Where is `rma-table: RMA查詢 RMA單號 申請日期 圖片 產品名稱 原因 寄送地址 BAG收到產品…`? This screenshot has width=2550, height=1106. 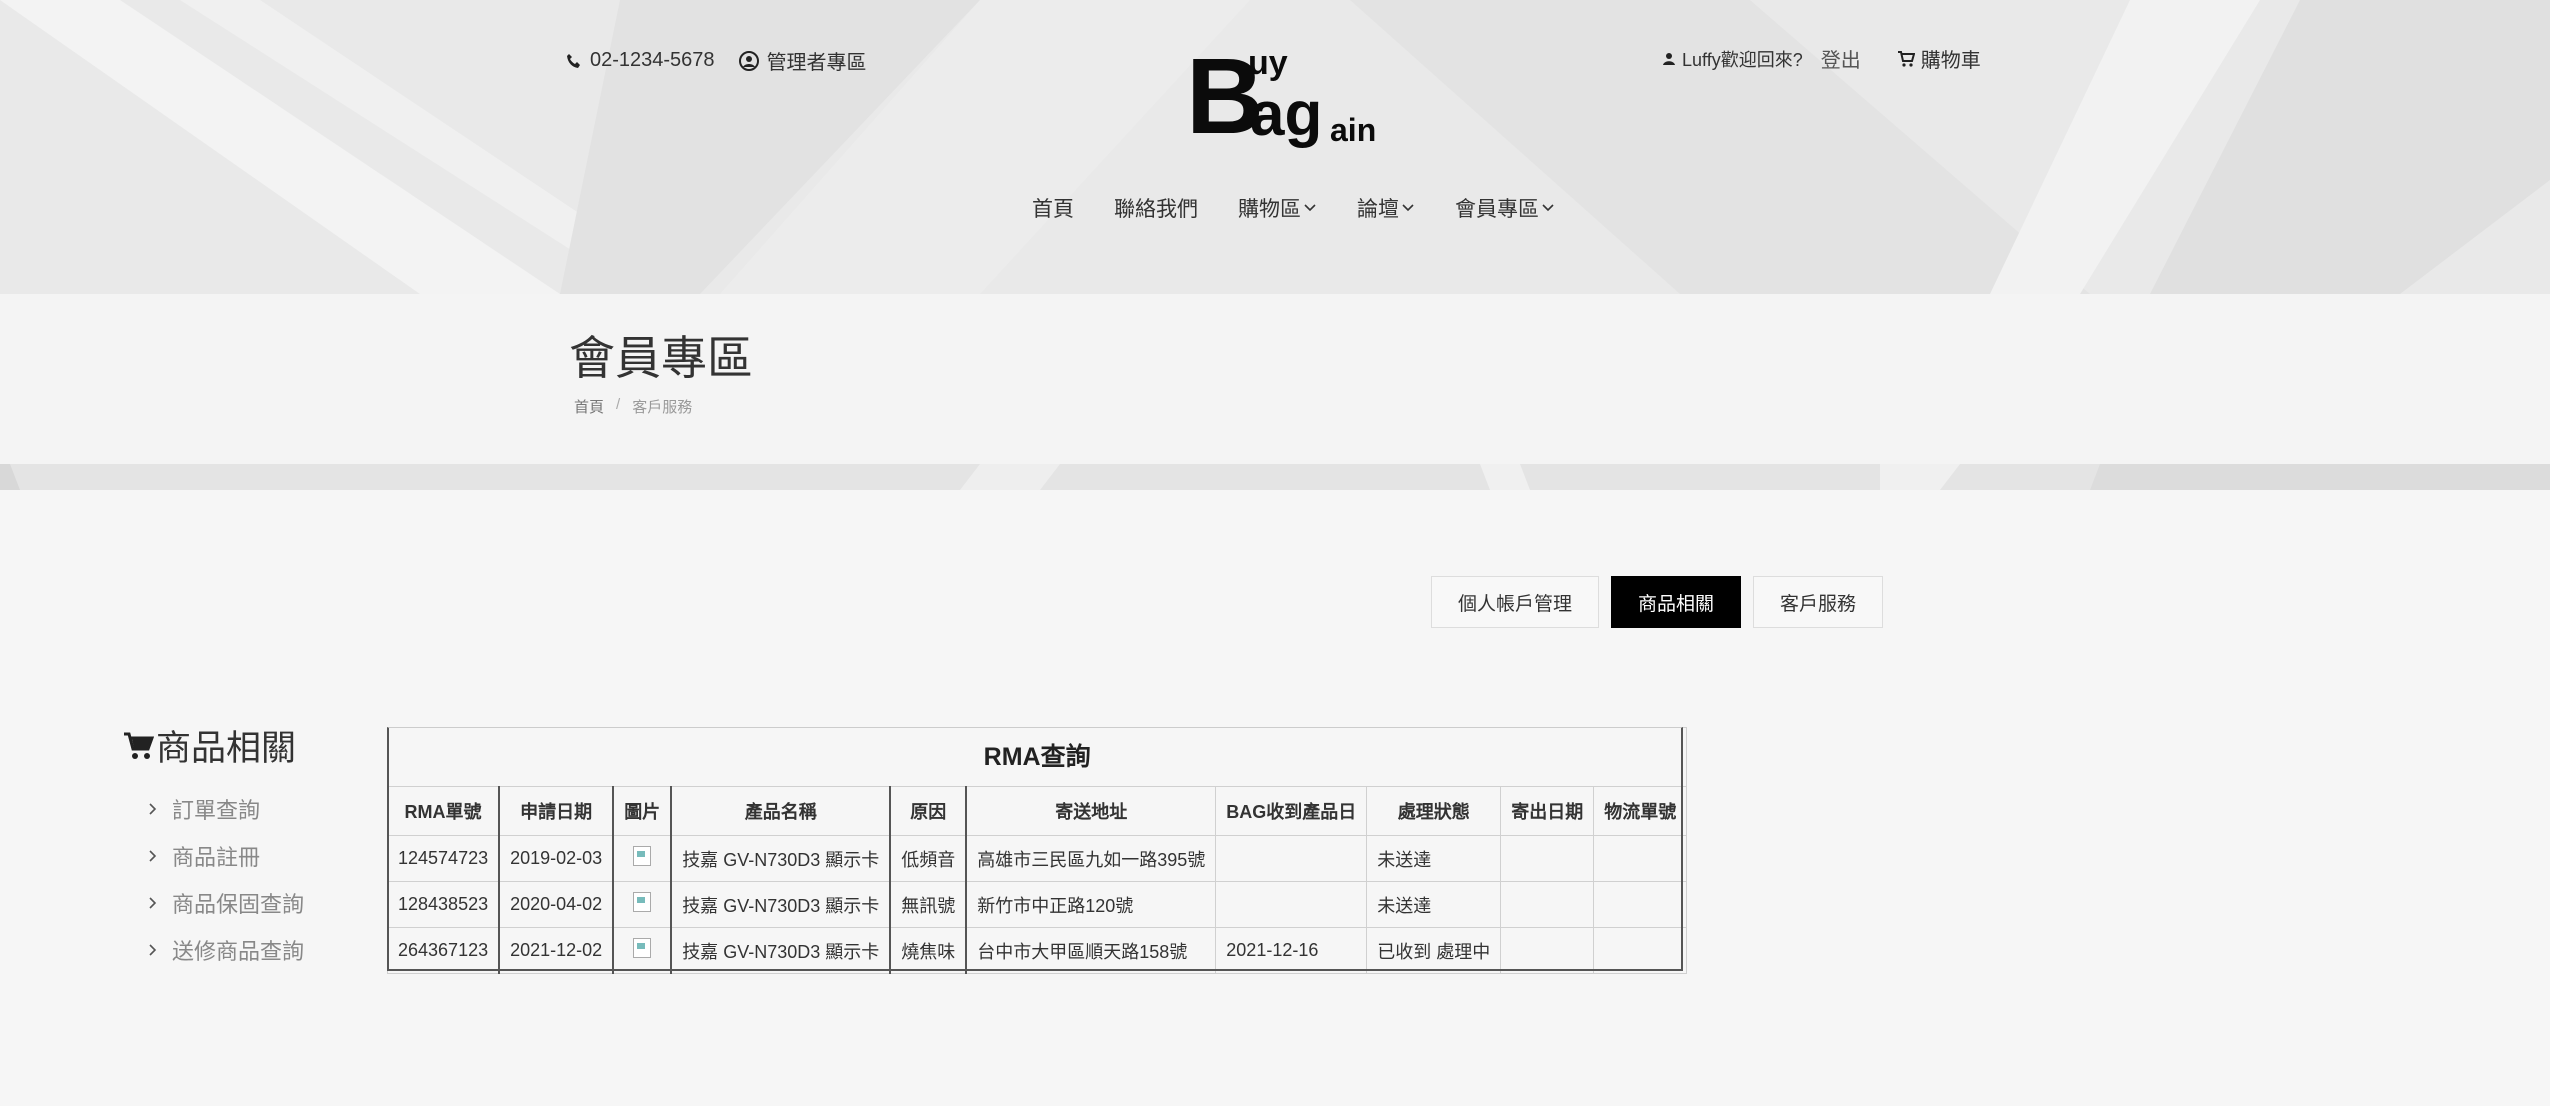
rma-table: RMA查詢 RMA單號 申請日期 圖片 產品名稱 原因 寄送地址 BAG收到產品… is located at coordinates (1037, 850).